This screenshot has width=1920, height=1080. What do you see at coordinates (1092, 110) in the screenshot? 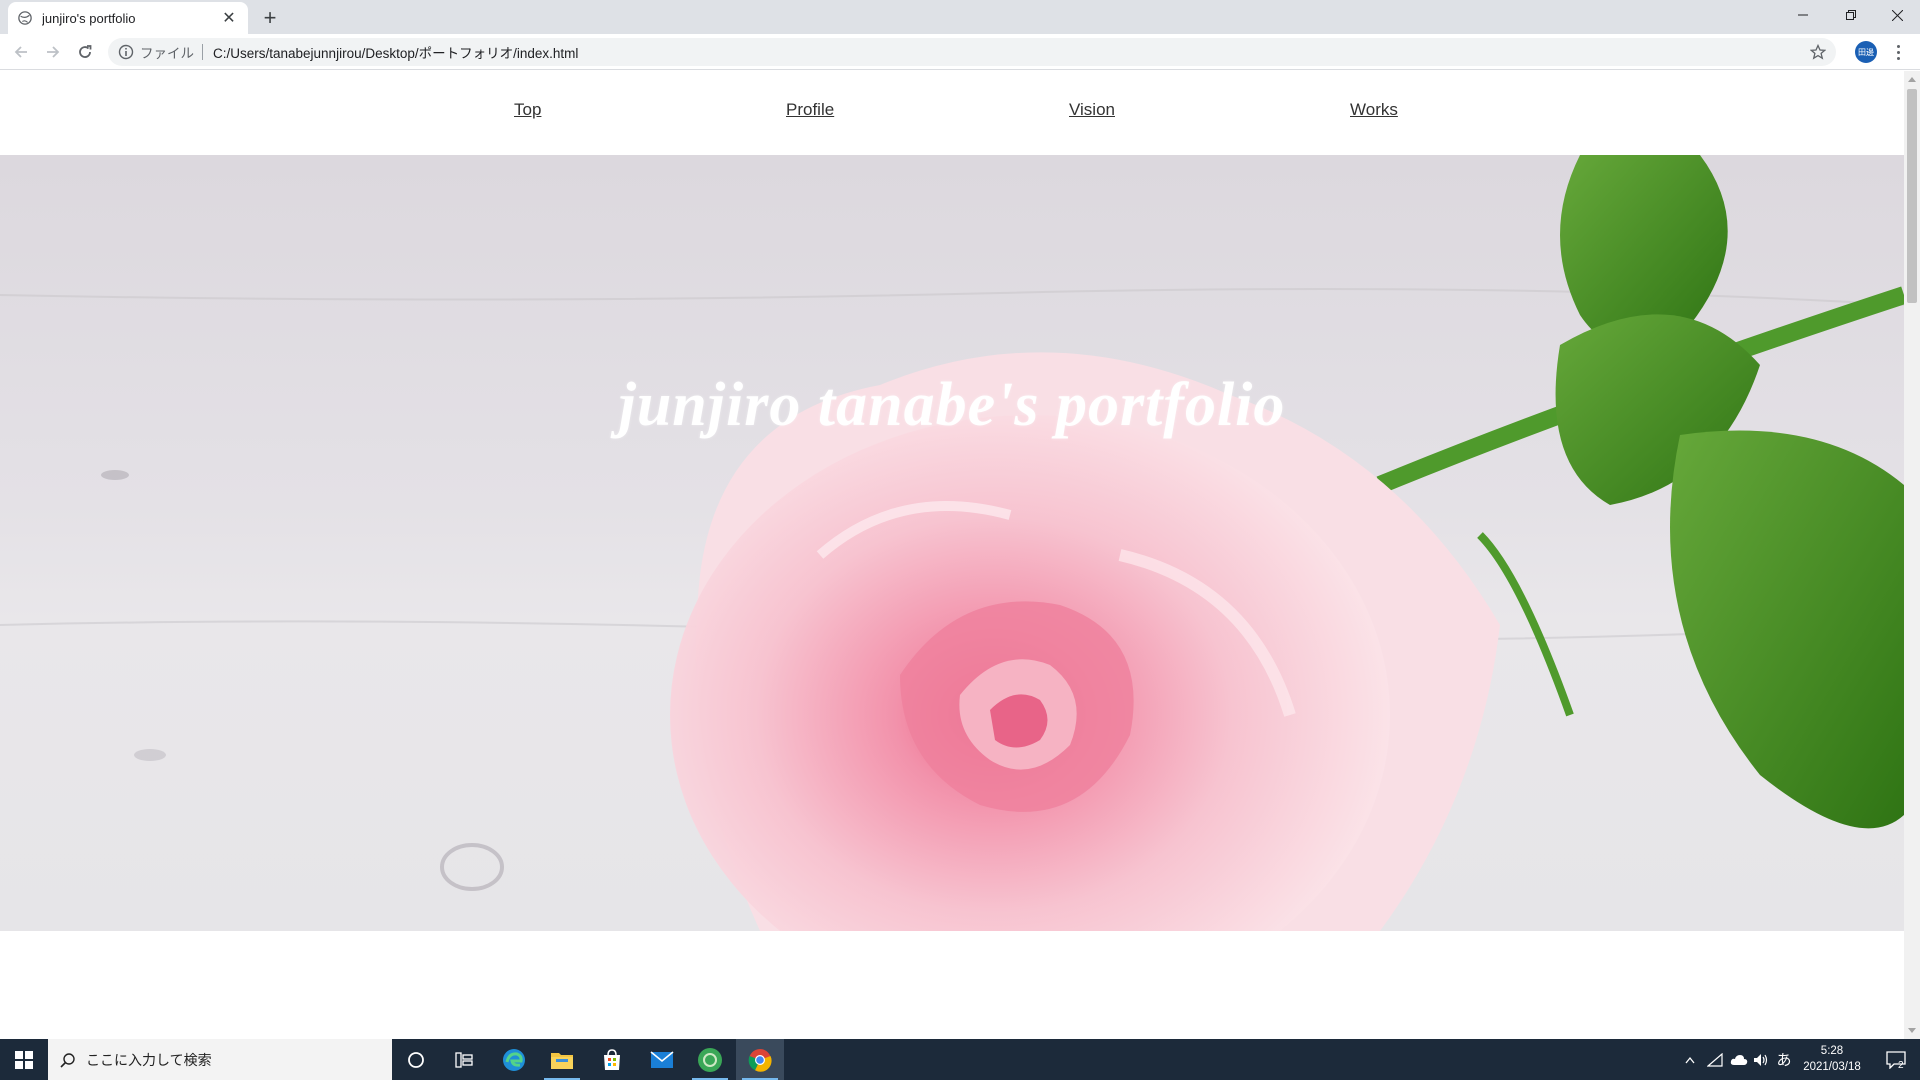
I see `nav-link-vision: Vision` at bounding box center [1092, 110].